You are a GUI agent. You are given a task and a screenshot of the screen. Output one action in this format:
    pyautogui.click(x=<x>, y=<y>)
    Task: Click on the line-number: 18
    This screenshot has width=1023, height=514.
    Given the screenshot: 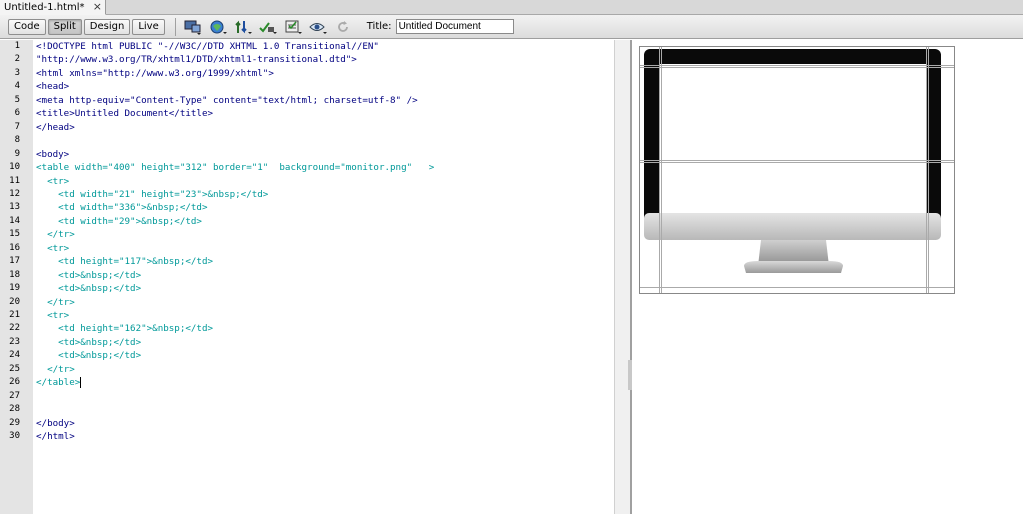 What is the action you would take?
    pyautogui.click(x=14, y=274)
    